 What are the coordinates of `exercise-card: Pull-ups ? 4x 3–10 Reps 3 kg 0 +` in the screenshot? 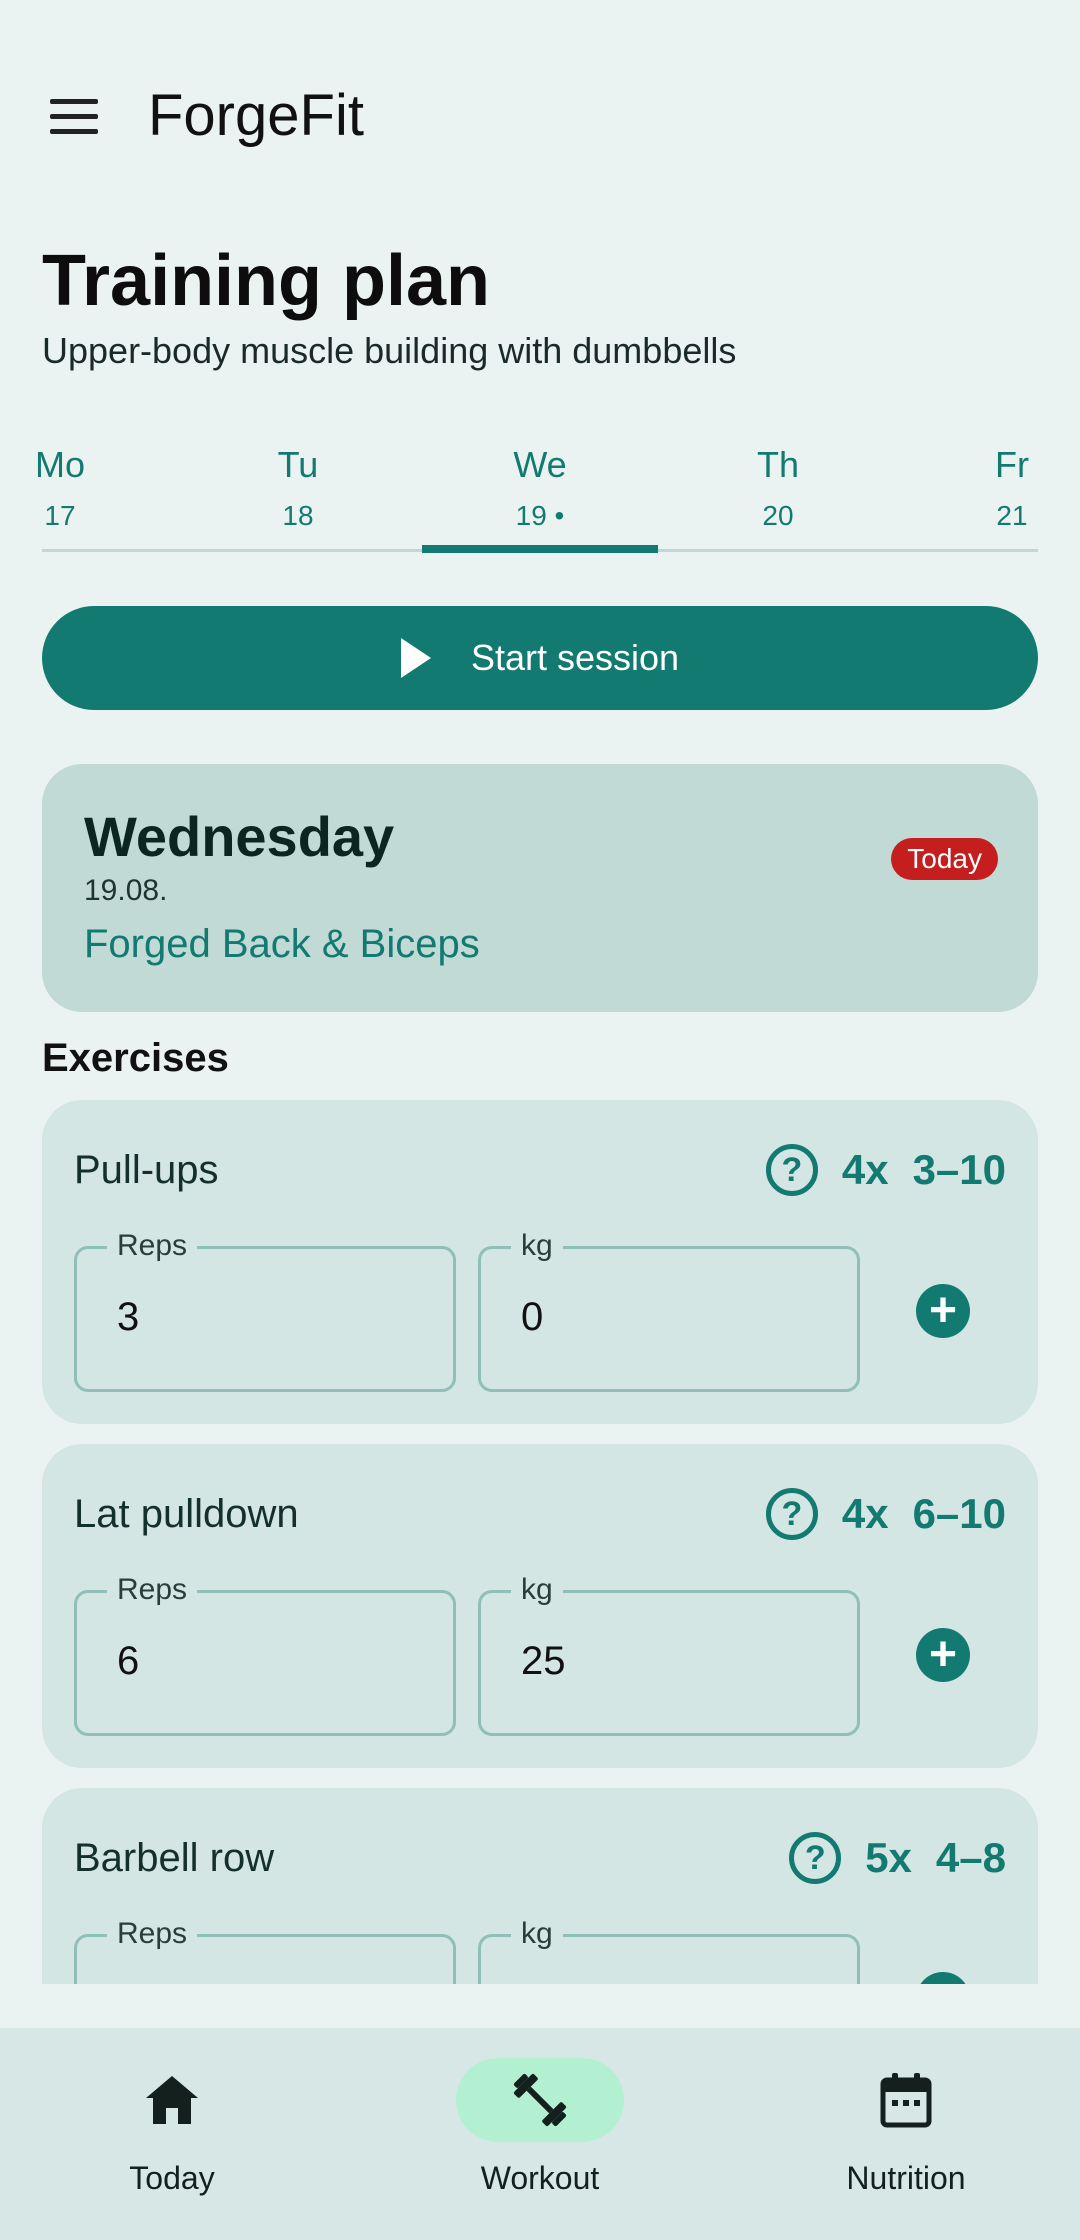 It's located at (540, 1262).